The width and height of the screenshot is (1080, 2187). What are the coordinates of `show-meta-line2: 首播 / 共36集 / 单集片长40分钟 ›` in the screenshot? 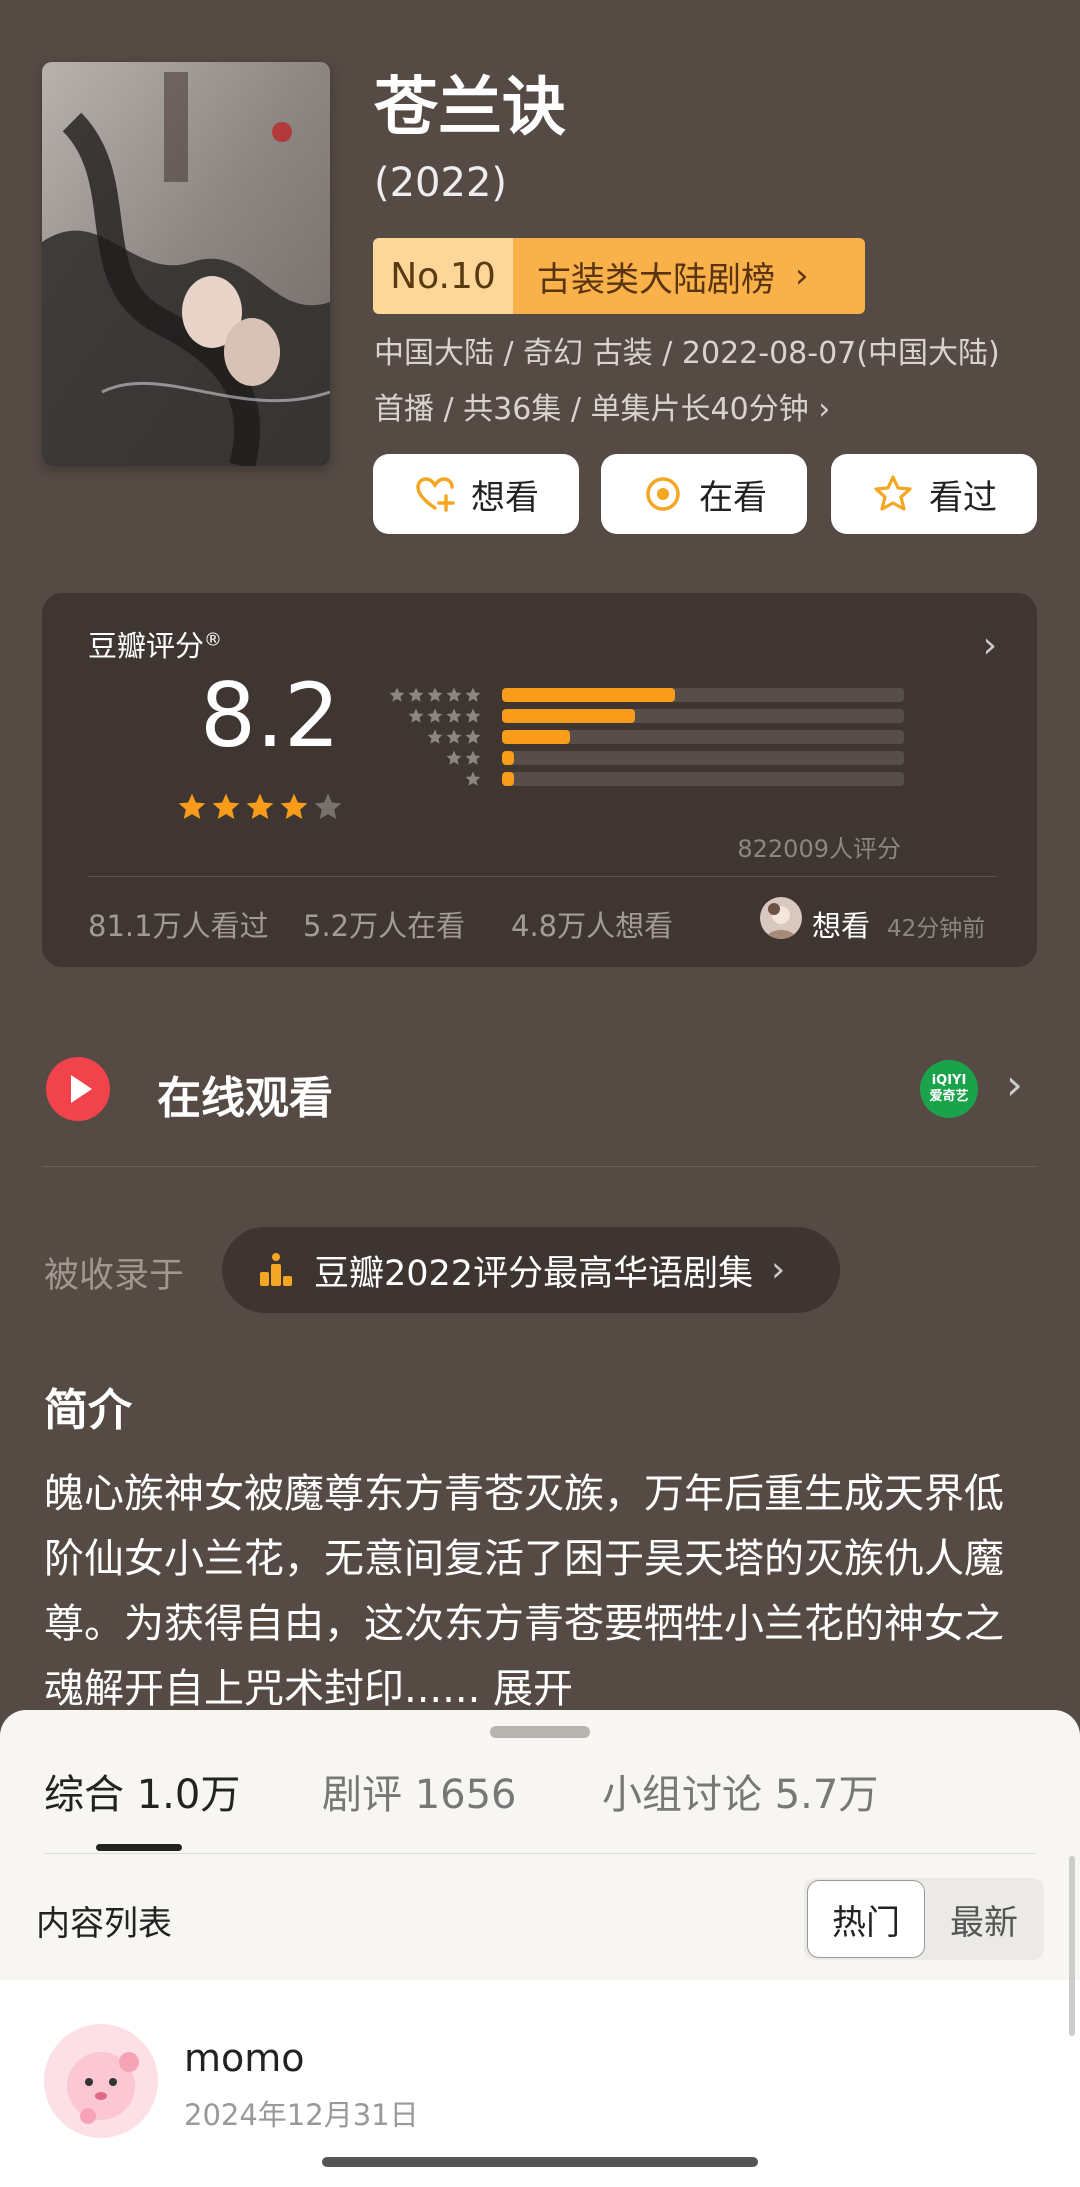 It's located at (602, 410).